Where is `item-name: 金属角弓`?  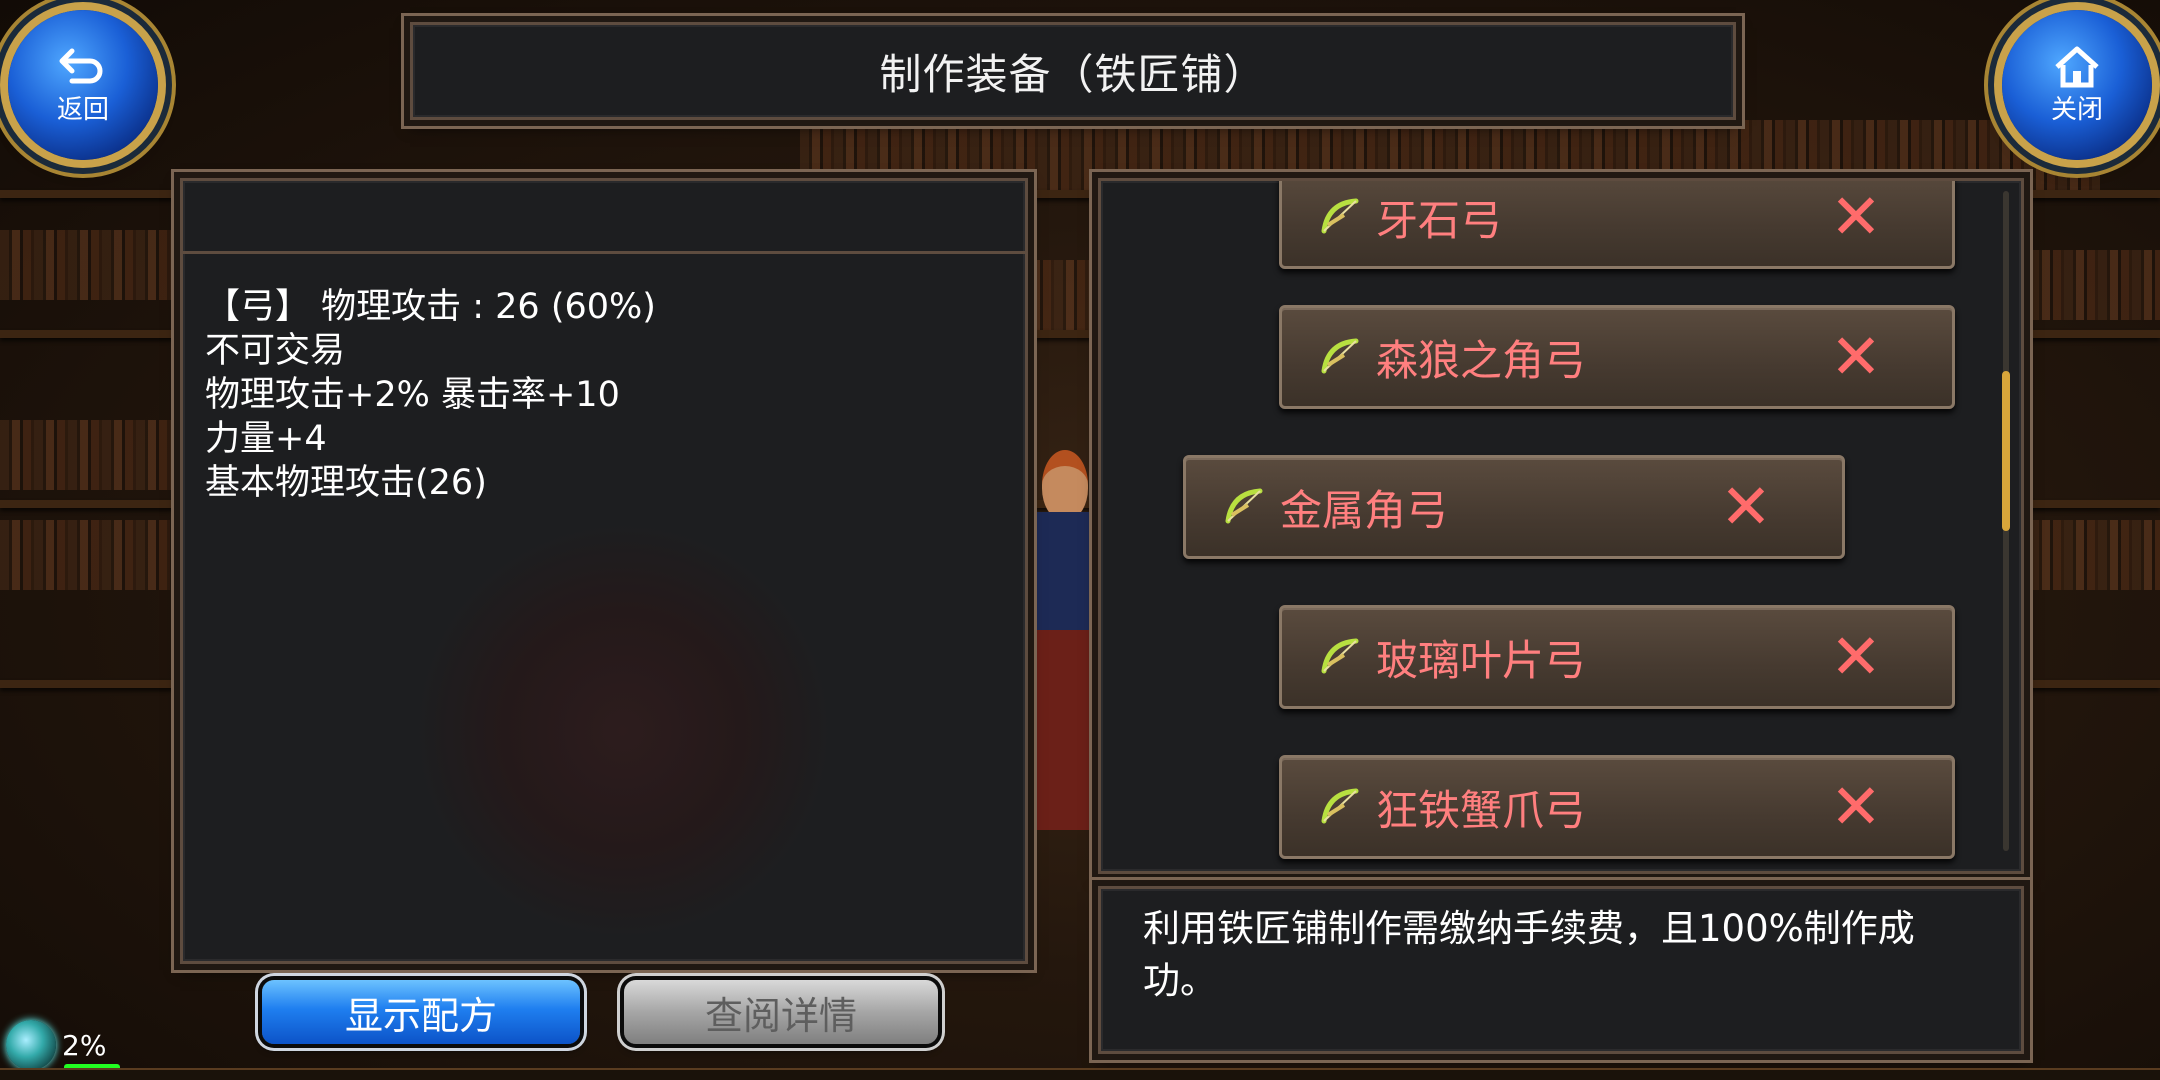
item-name: 金属角弓 is located at coordinates (1364, 510).